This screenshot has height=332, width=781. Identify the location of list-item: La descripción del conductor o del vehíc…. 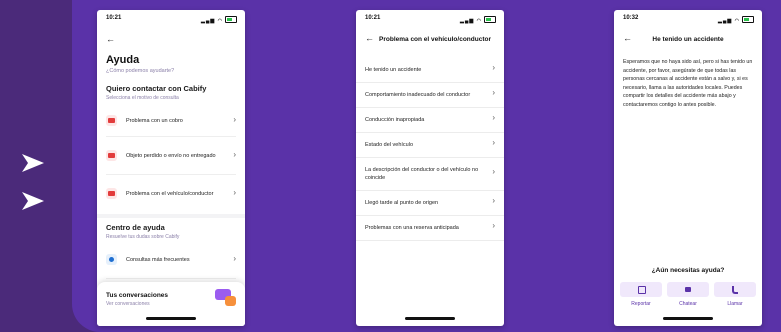
(430, 174).